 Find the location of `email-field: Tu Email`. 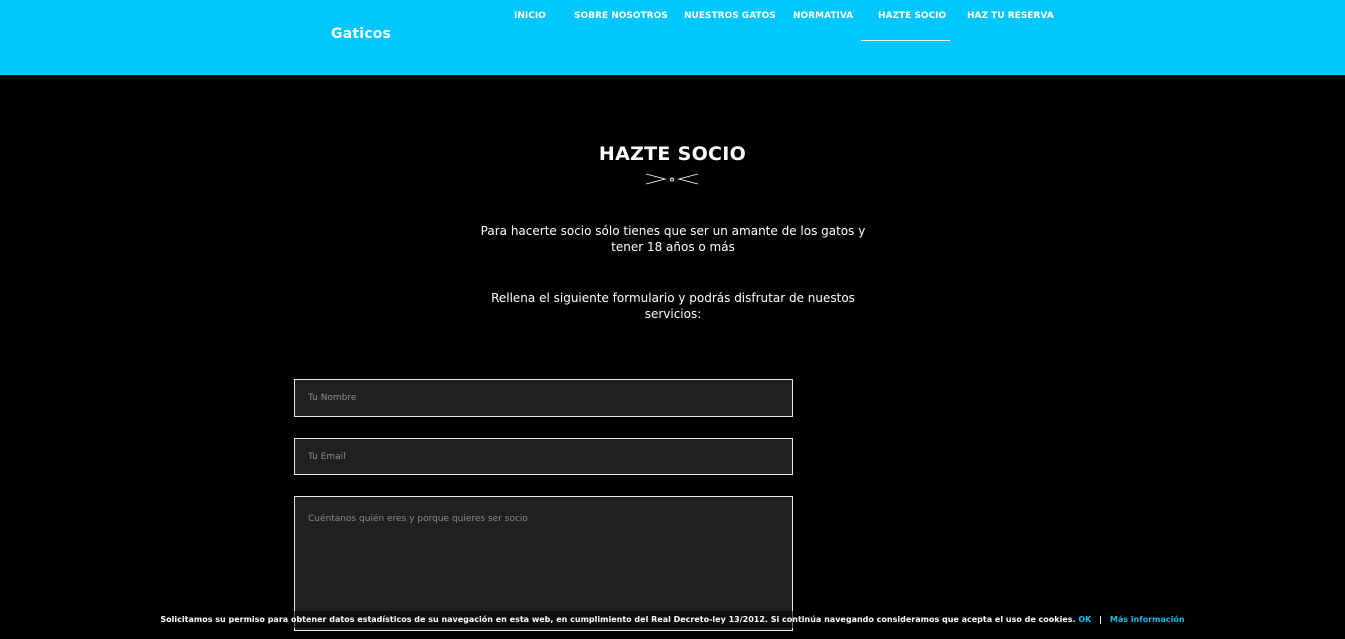

email-field: Tu Email is located at coordinates (543, 456).